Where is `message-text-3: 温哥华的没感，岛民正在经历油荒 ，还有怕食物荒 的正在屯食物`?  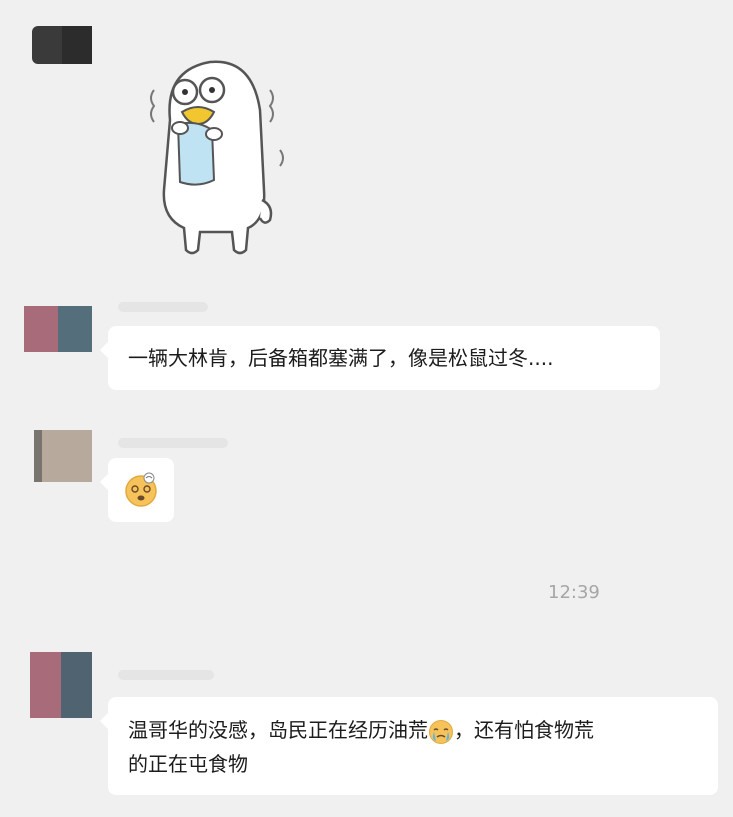 message-text-3: 温哥华的没感，岛民正在经历油荒 ，还有怕食物荒 的正在屯食物 is located at coordinates (361, 747).